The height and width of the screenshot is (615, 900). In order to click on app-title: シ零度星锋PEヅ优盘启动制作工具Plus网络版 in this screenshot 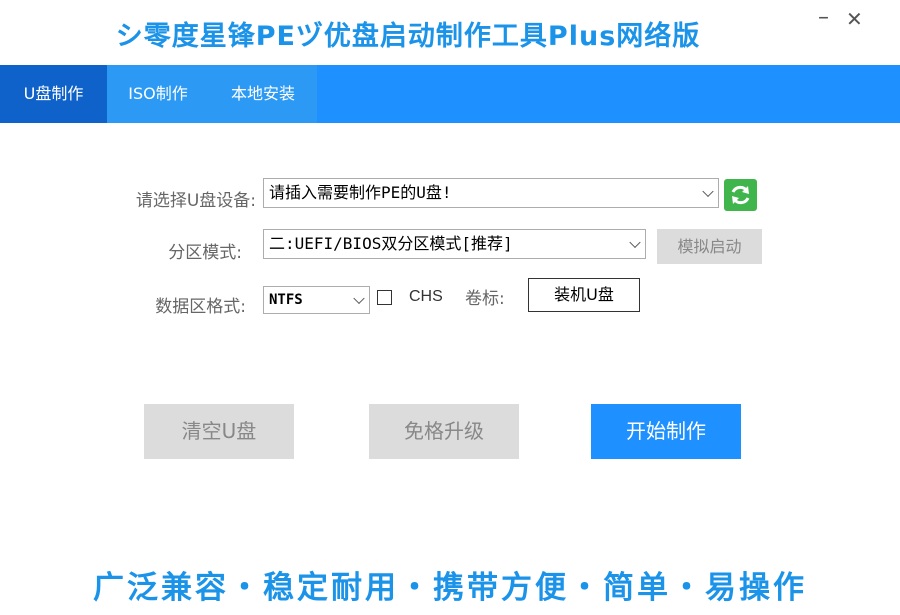, I will do `click(408, 36)`.